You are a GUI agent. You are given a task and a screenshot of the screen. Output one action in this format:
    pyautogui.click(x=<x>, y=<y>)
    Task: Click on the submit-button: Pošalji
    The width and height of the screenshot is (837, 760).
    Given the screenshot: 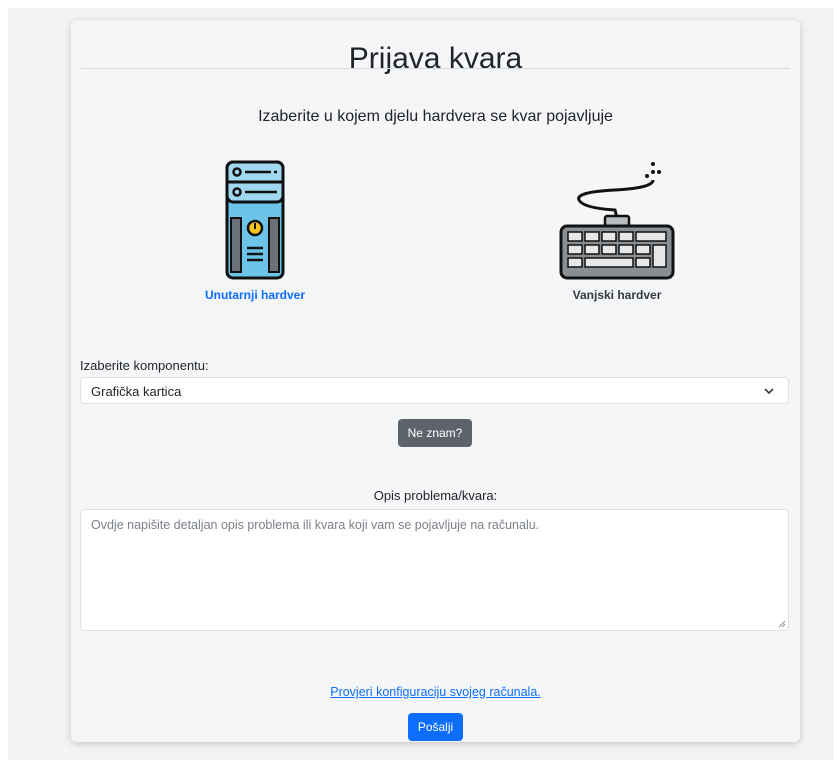 What is the action you would take?
    pyautogui.click(x=435, y=727)
    